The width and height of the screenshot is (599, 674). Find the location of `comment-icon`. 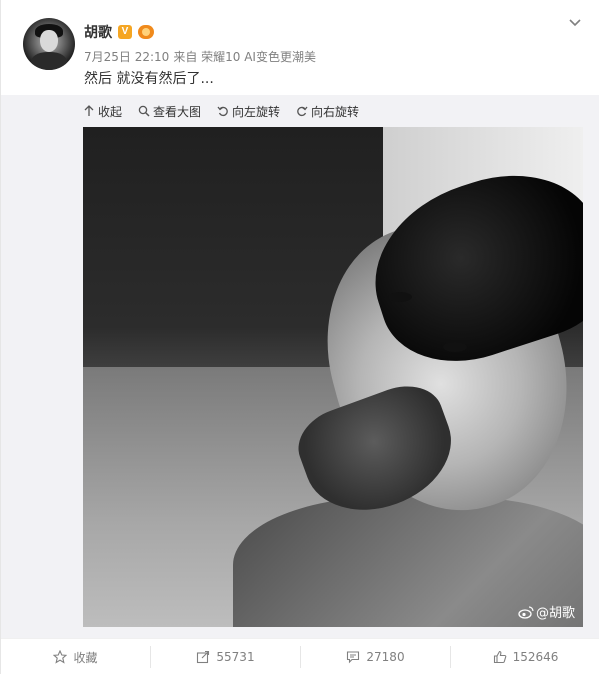

comment-icon is located at coordinates (353, 657).